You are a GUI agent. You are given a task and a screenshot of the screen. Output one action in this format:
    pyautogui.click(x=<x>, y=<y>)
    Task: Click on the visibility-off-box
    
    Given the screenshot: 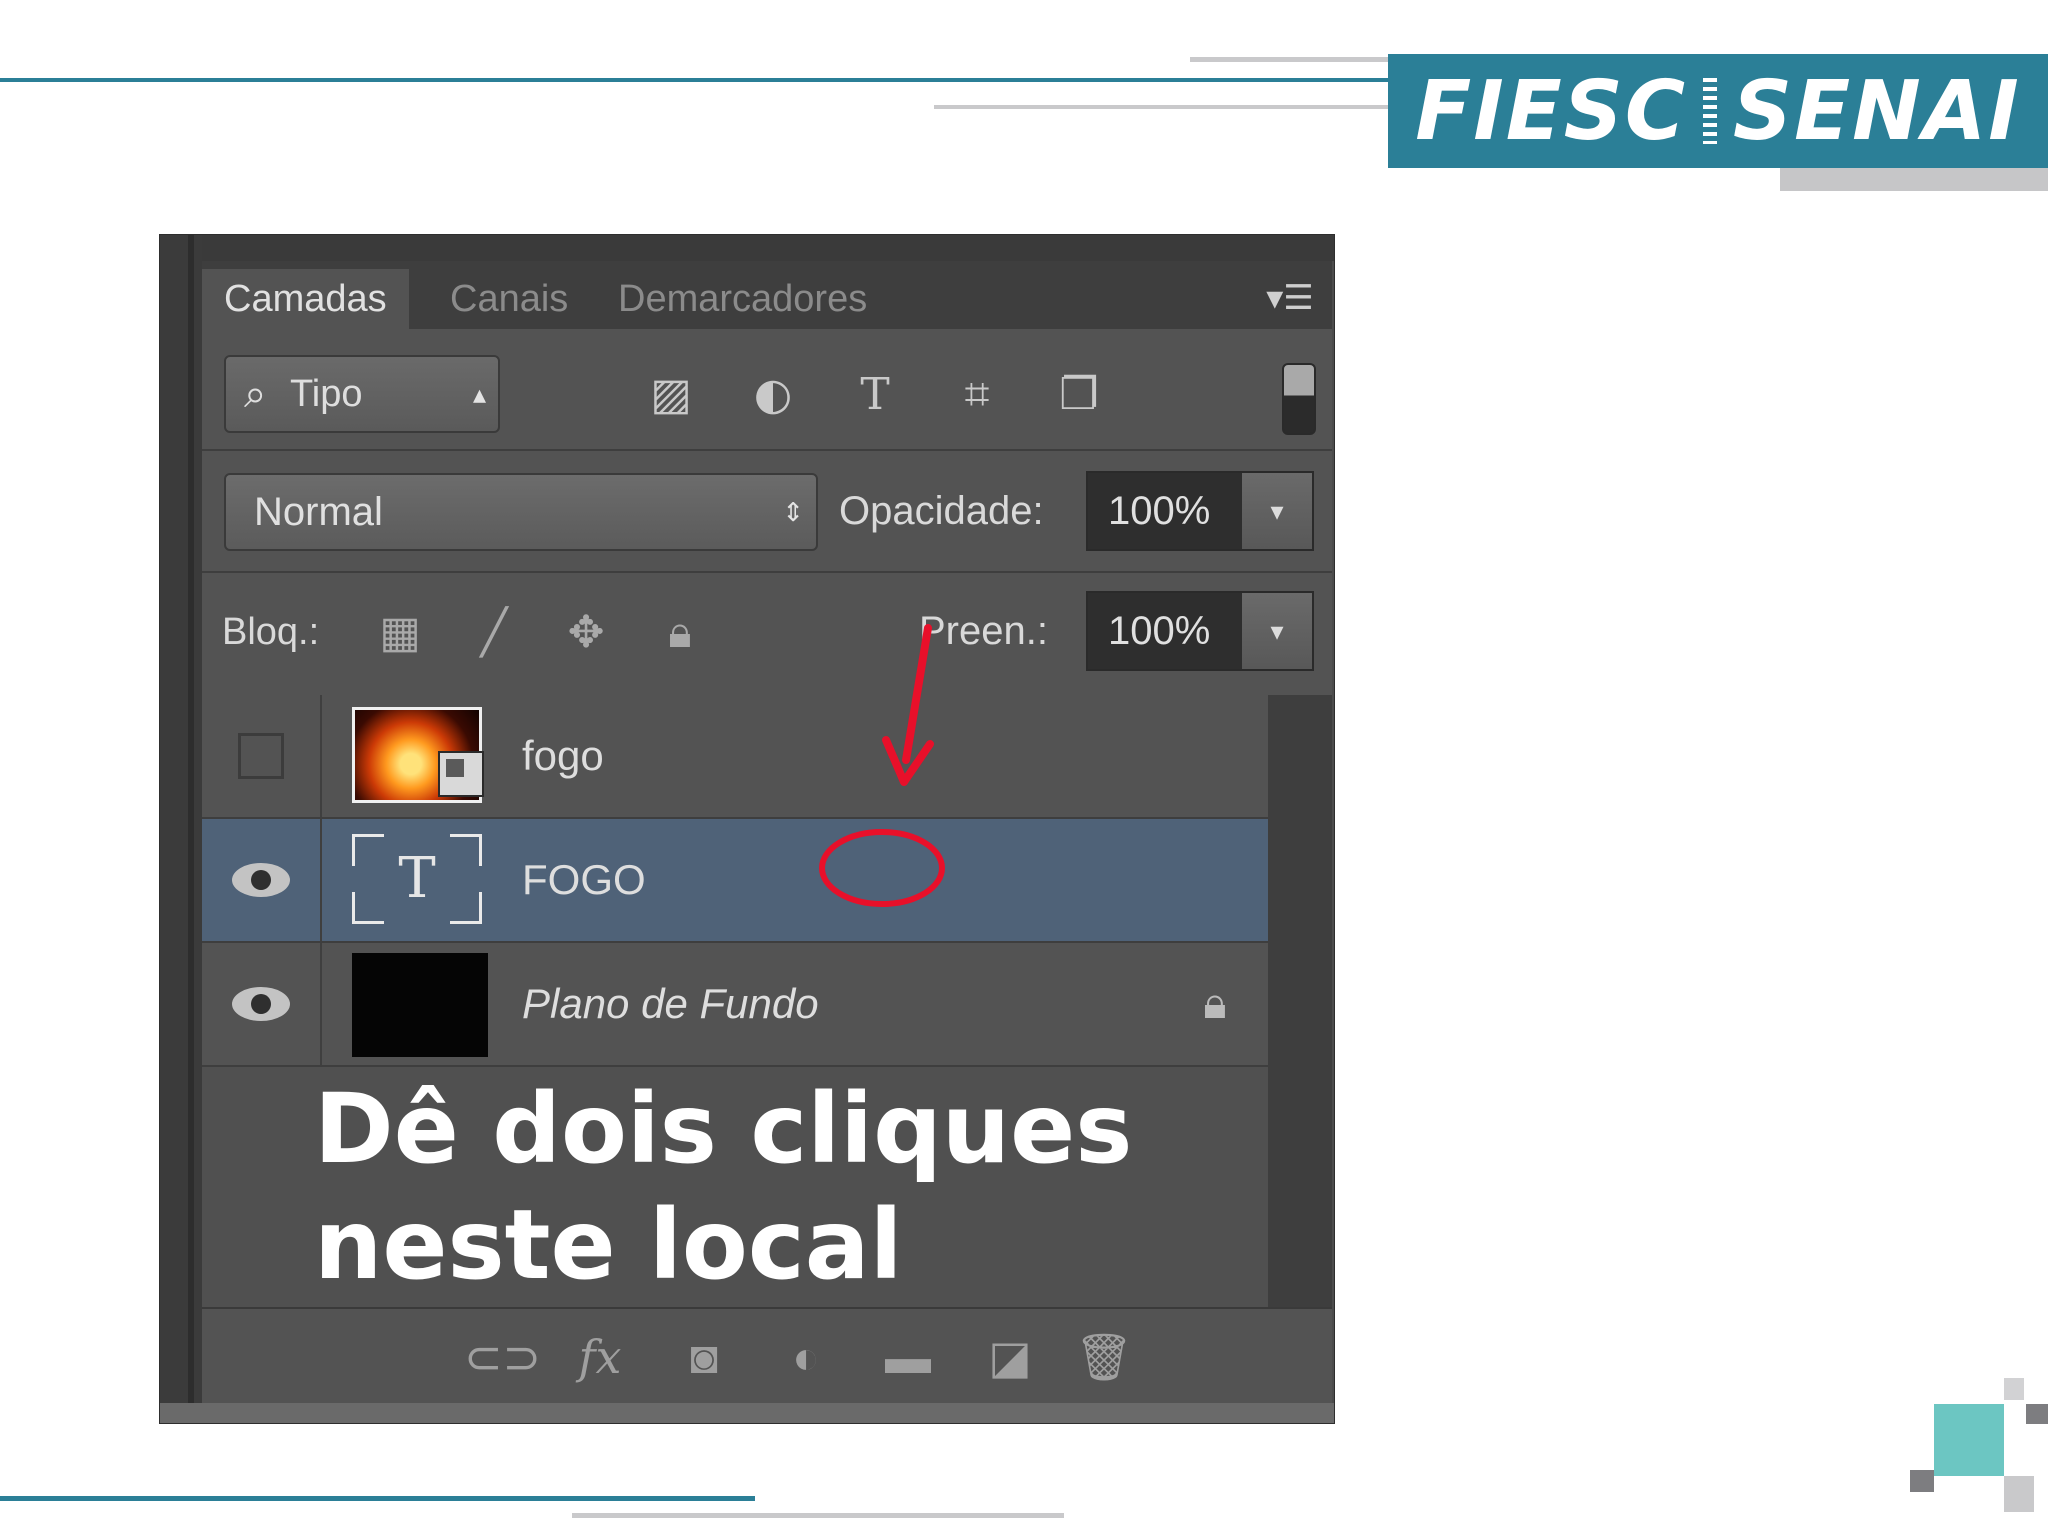 What is the action you would take?
    pyautogui.click(x=261, y=756)
    